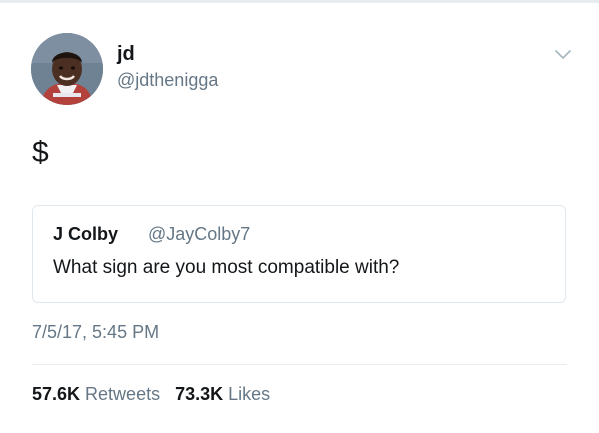 This screenshot has width=599, height=433. What do you see at coordinates (126, 54) in the screenshot?
I see `author-display-name: jd` at bounding box center [126, 54].